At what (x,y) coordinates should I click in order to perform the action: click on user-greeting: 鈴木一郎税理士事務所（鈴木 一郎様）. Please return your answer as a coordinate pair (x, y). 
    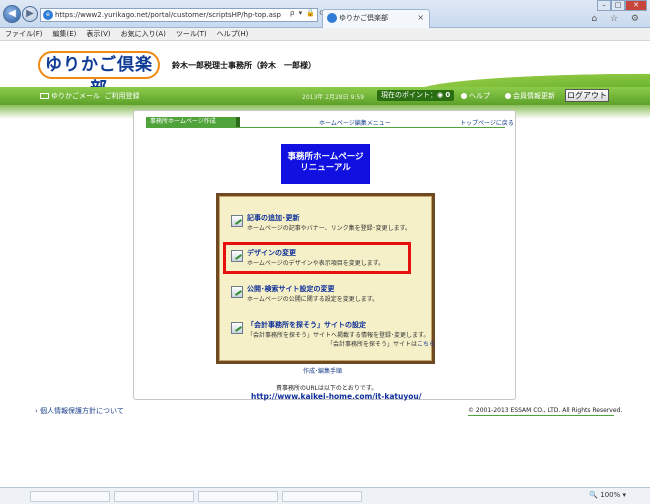
    Looking at the image, I should click on (244, 65).